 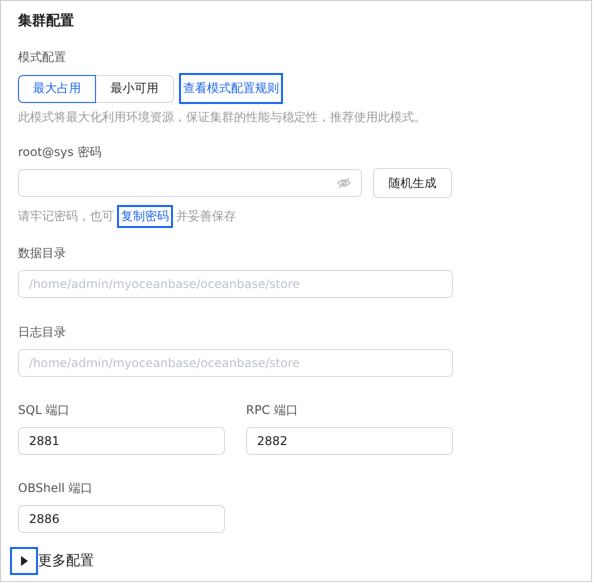 What do you see at coordinates (60, 152) in the screenshot?
I see `field-label: root@sys 密码` at bounding box center [60, 152].